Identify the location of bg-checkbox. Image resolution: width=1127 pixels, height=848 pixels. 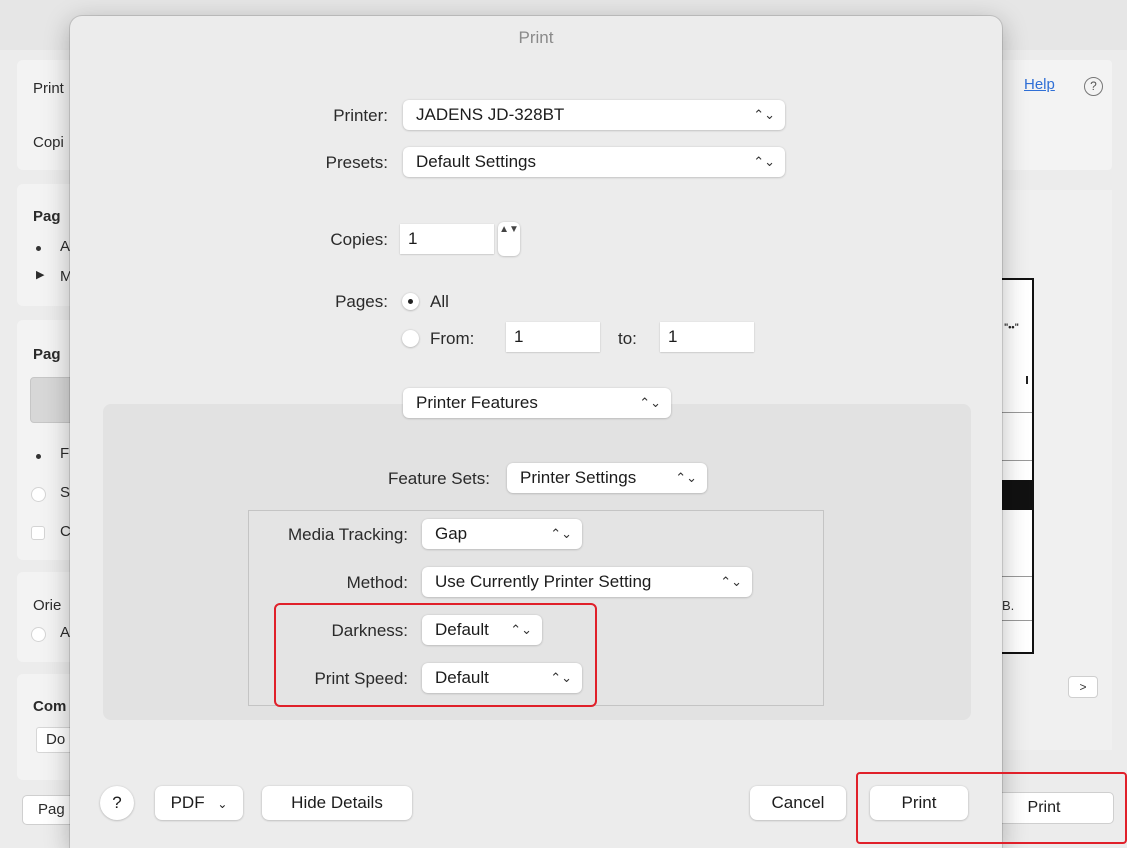
(38, 533).